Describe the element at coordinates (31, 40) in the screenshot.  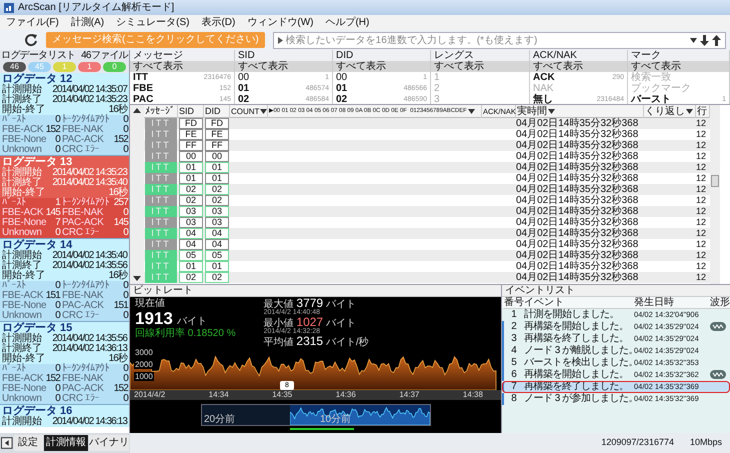
I see `refresh-icon` at that location.